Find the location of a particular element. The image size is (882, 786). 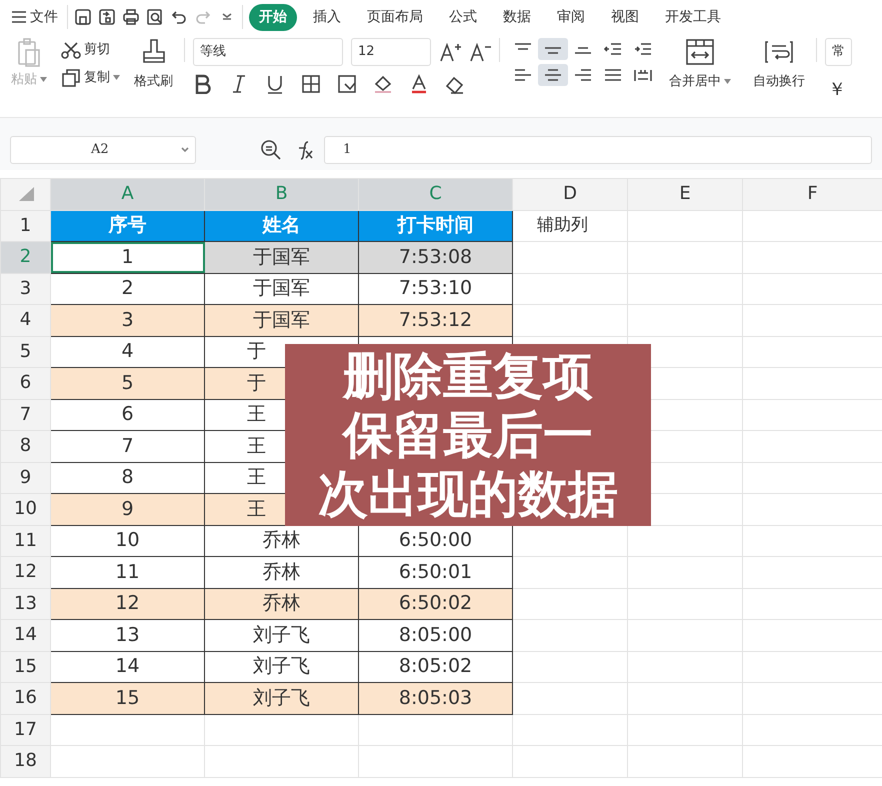

ribbon-tab: 视图 is located at coordinates (625, 17).